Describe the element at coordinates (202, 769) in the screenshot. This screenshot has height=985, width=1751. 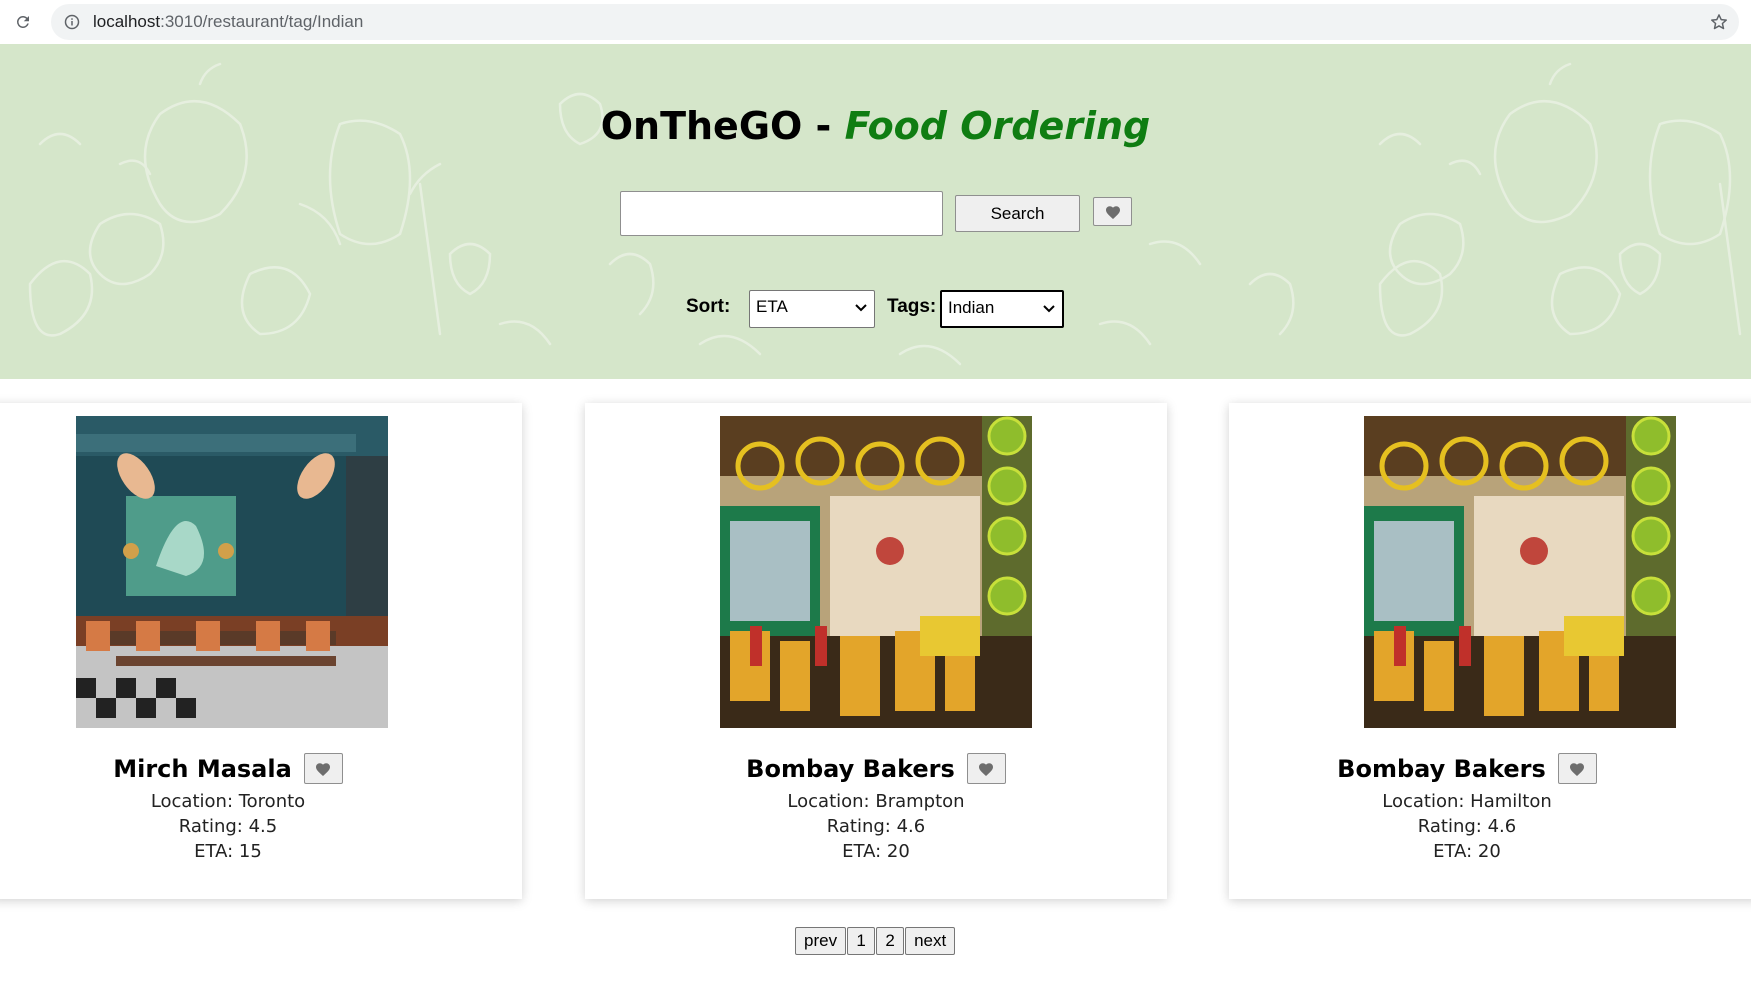
I see `restaurant-name: Mirch Masala` at that location.